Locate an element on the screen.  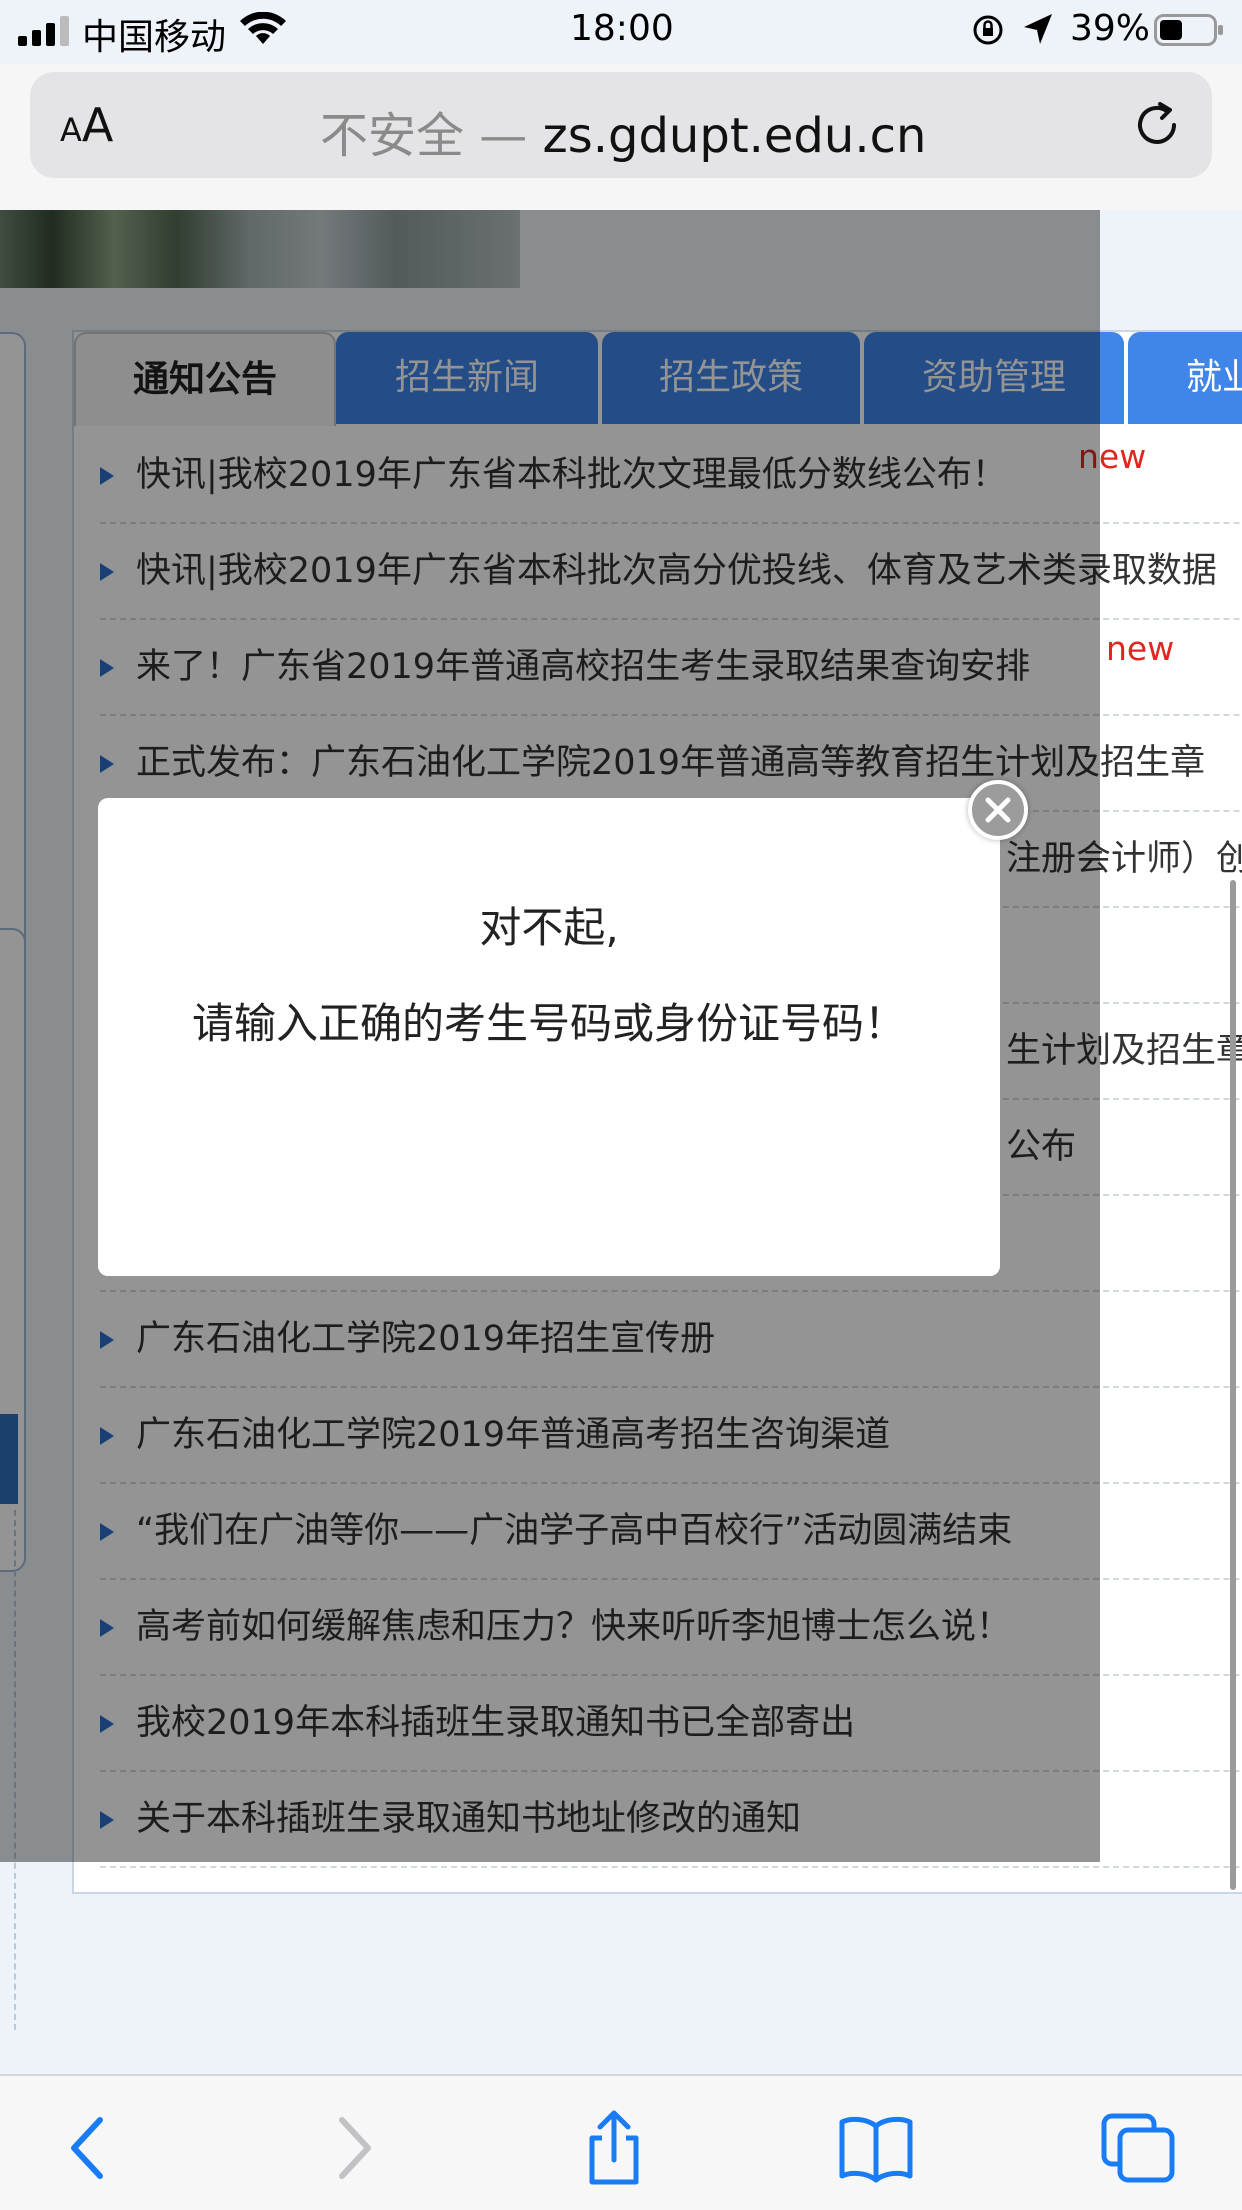
address-bar: AA 不安全 — zs.gdupt.edu.cn is located at coordinates (621, 125).